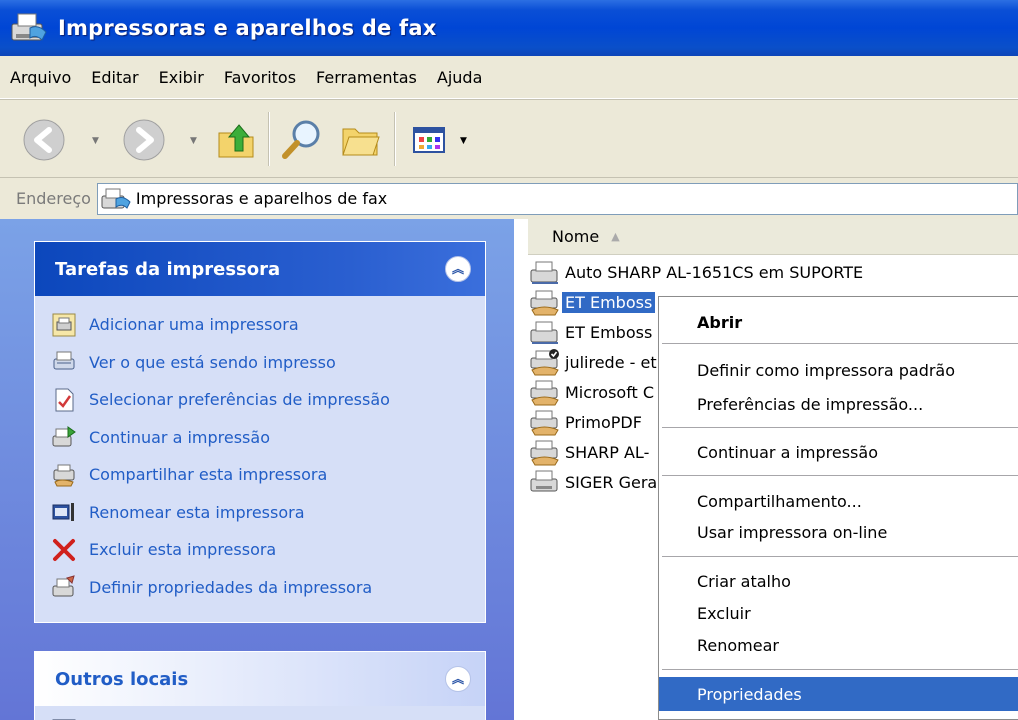 Image resolution: width=1018 pixels, height=720 pixels. Describe the element at coordinates (193, 141) in the screenshot. I see `forward-dropdown-icon: ▼` at that location.